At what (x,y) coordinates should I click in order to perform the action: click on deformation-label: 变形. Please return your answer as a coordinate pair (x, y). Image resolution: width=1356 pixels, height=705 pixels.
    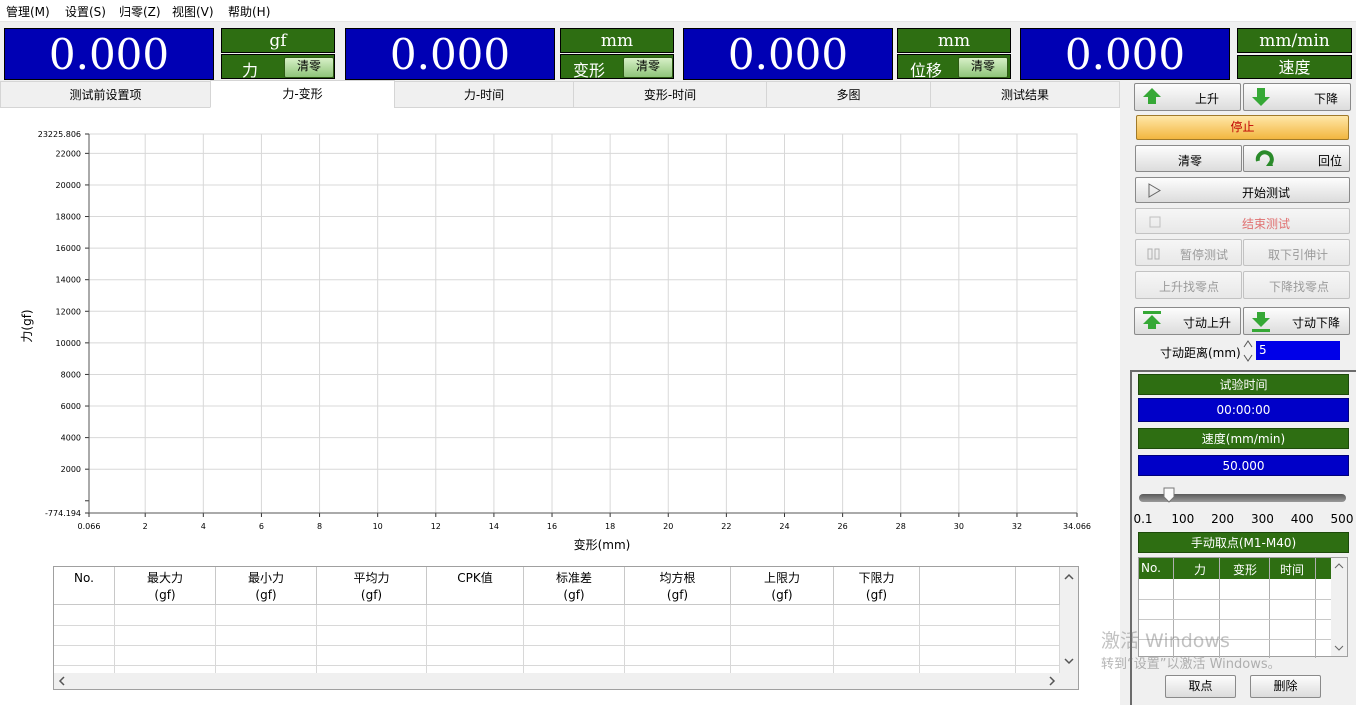
    Looking at the image, I should click on (589, 70).